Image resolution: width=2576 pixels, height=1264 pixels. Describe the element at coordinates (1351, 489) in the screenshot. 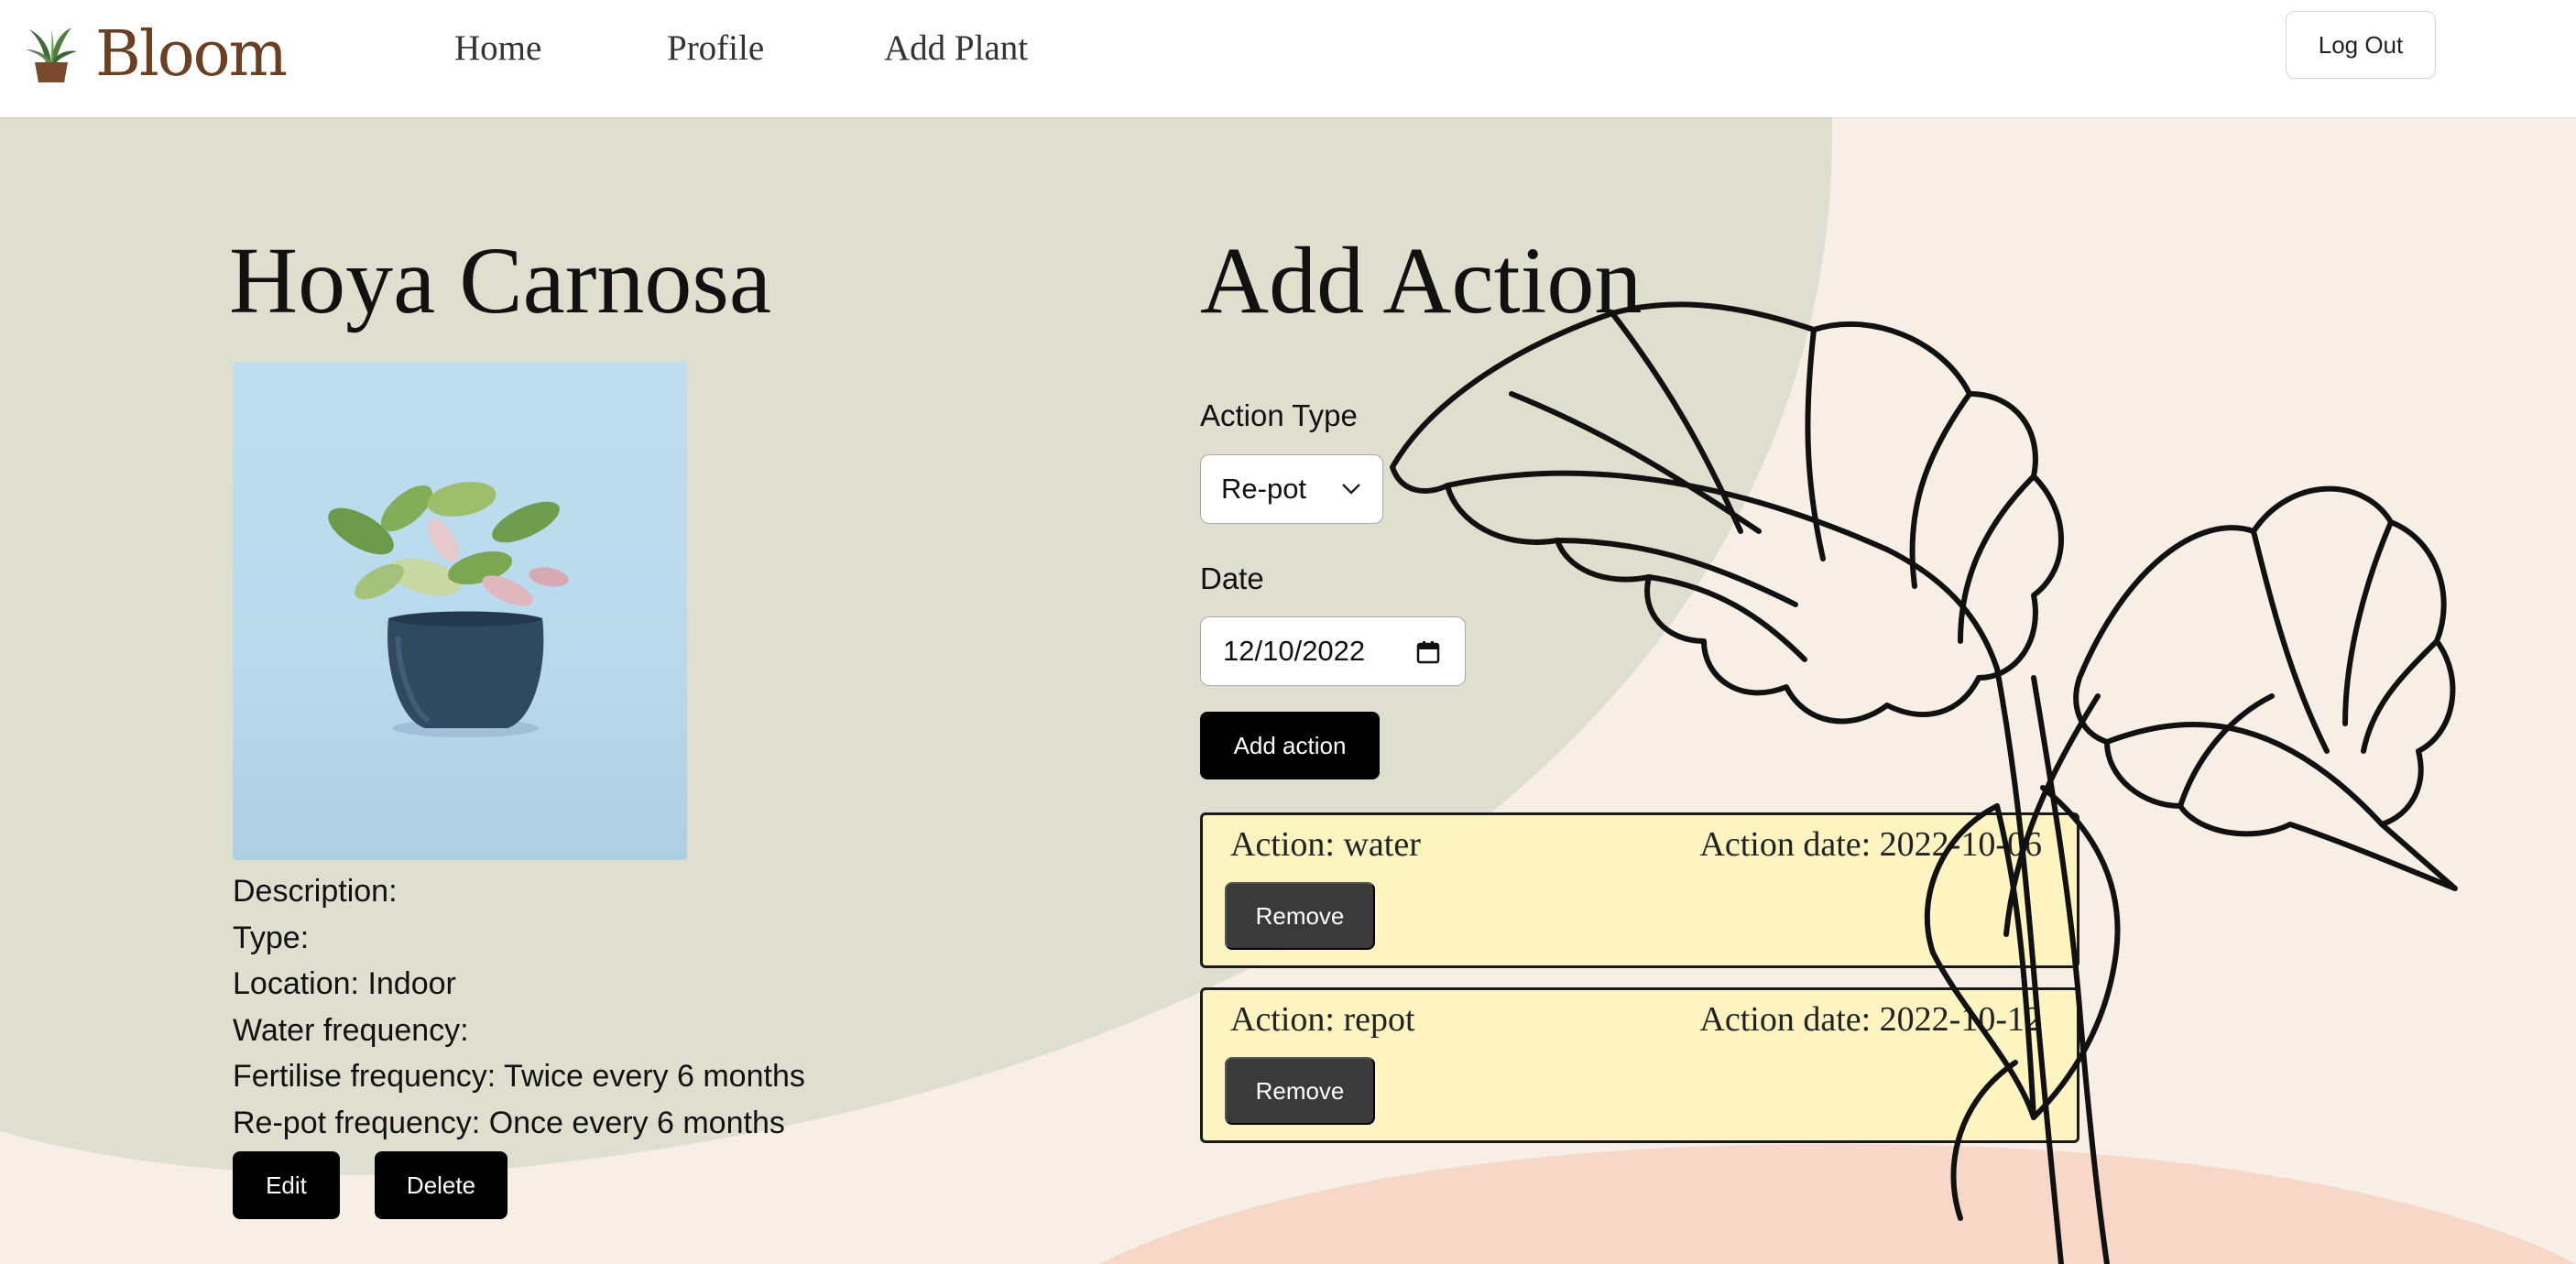

I see `chevron-down-icon` at that location.